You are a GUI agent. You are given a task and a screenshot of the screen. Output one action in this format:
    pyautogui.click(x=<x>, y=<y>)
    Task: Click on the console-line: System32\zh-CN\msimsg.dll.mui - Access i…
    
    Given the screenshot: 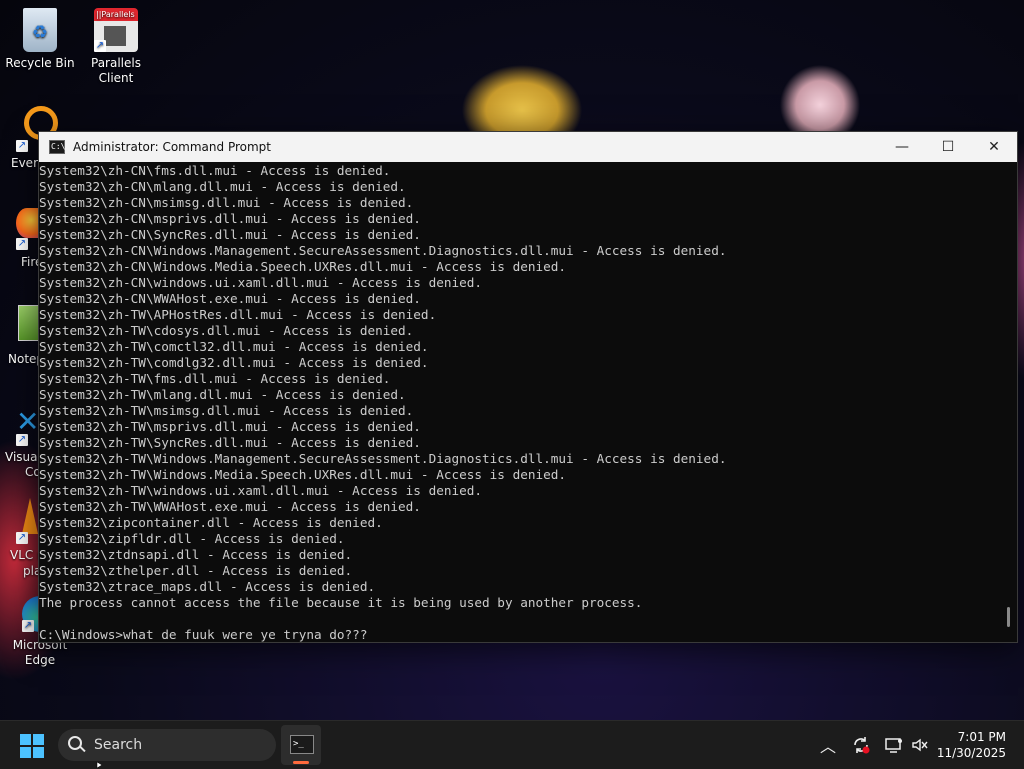 What is the action you would take?
    pyautogui.click(x=226, y=202)
    